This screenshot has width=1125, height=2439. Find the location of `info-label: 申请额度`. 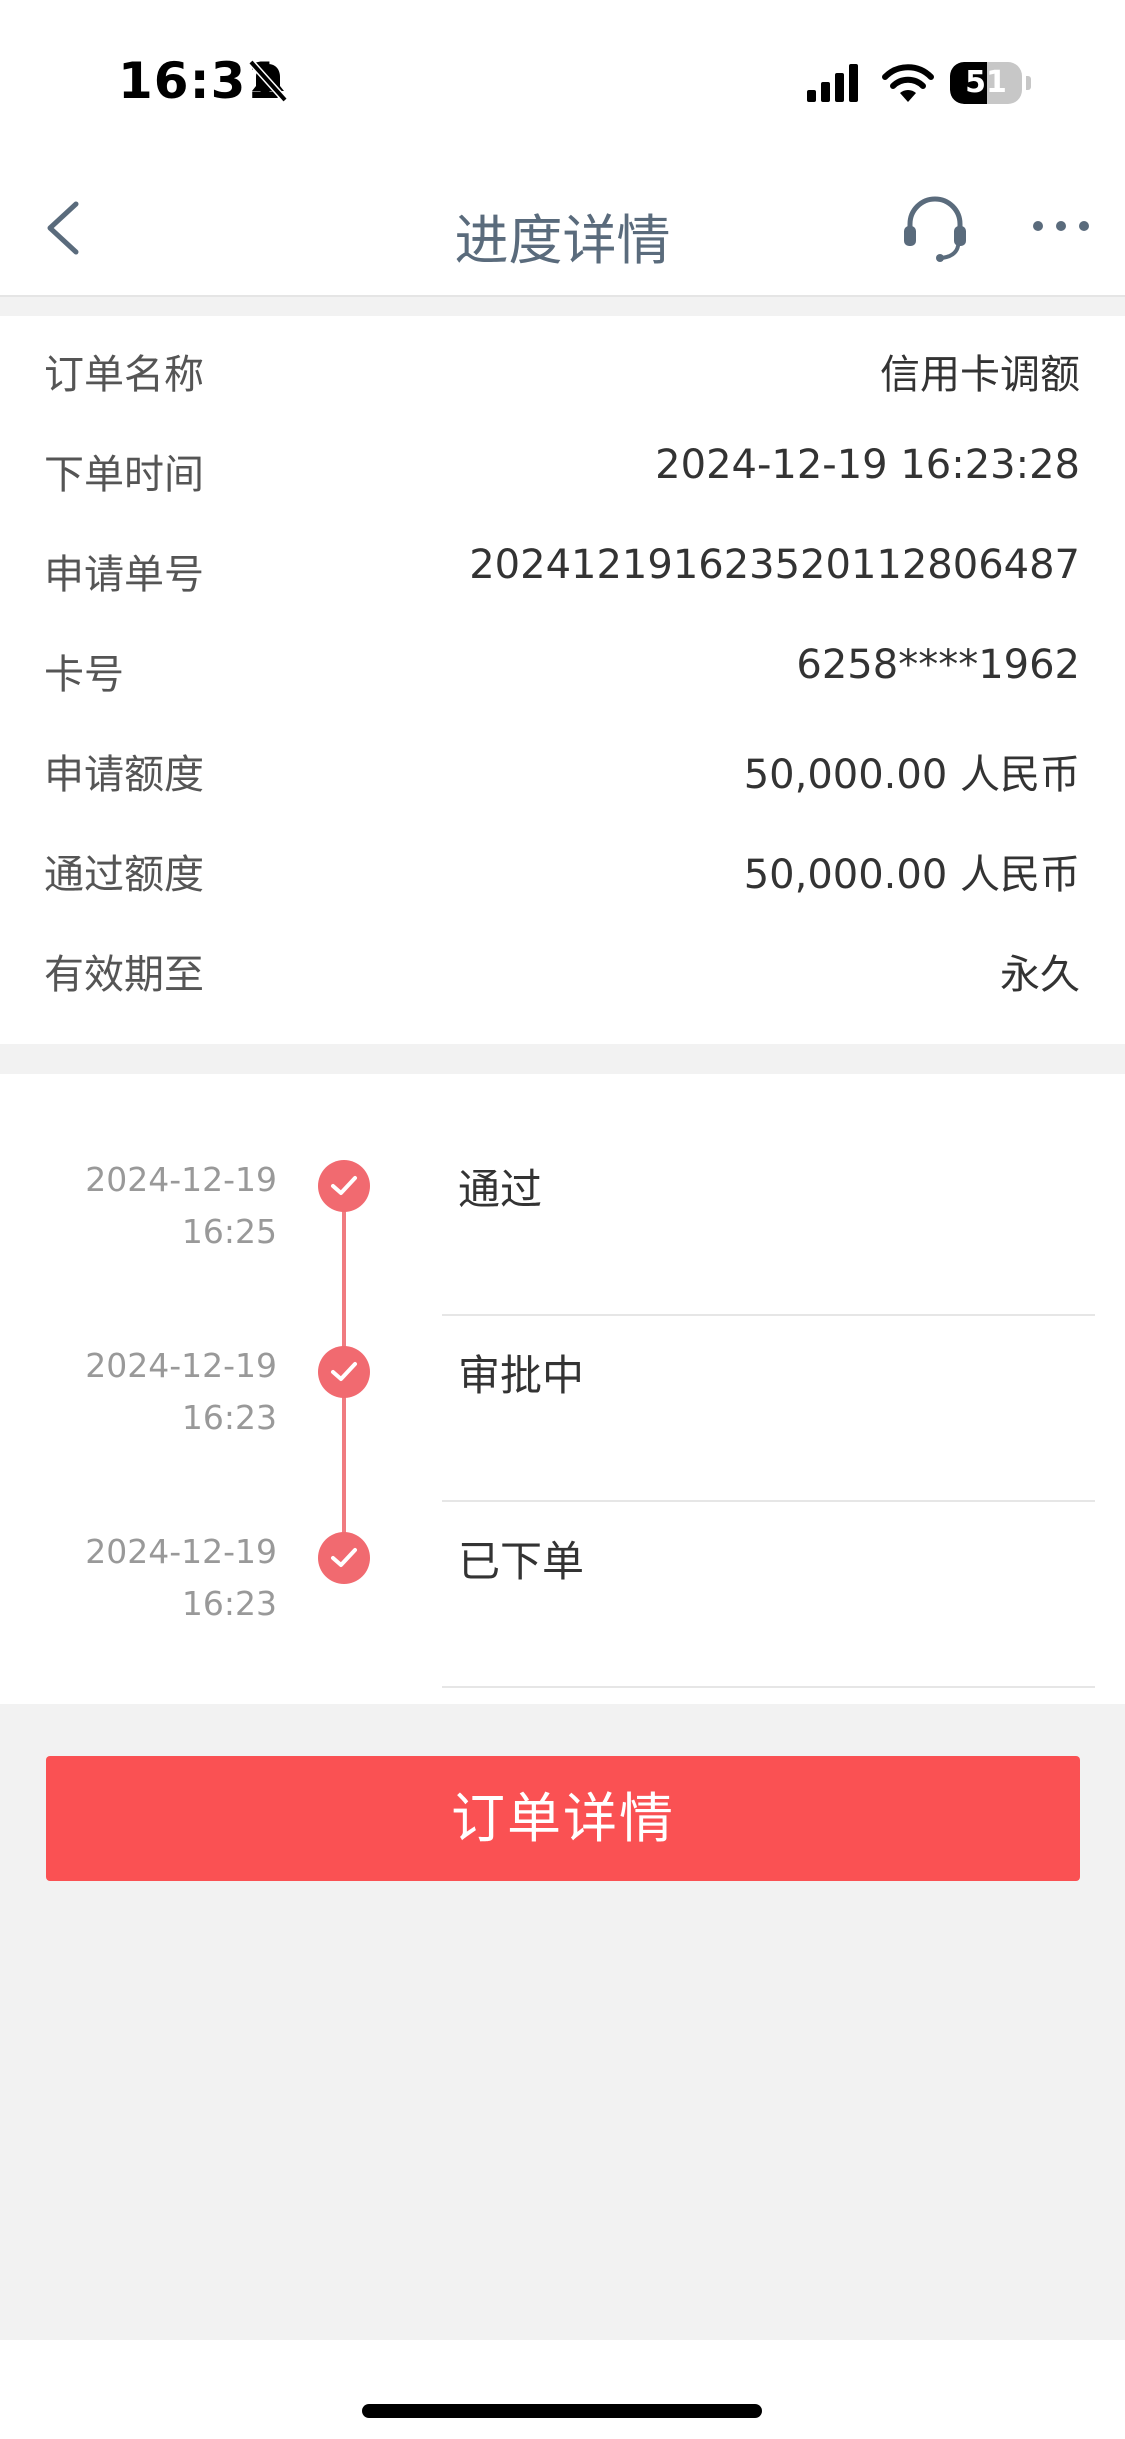

info-label: 申请额度 is located at coordinates (124, 775).